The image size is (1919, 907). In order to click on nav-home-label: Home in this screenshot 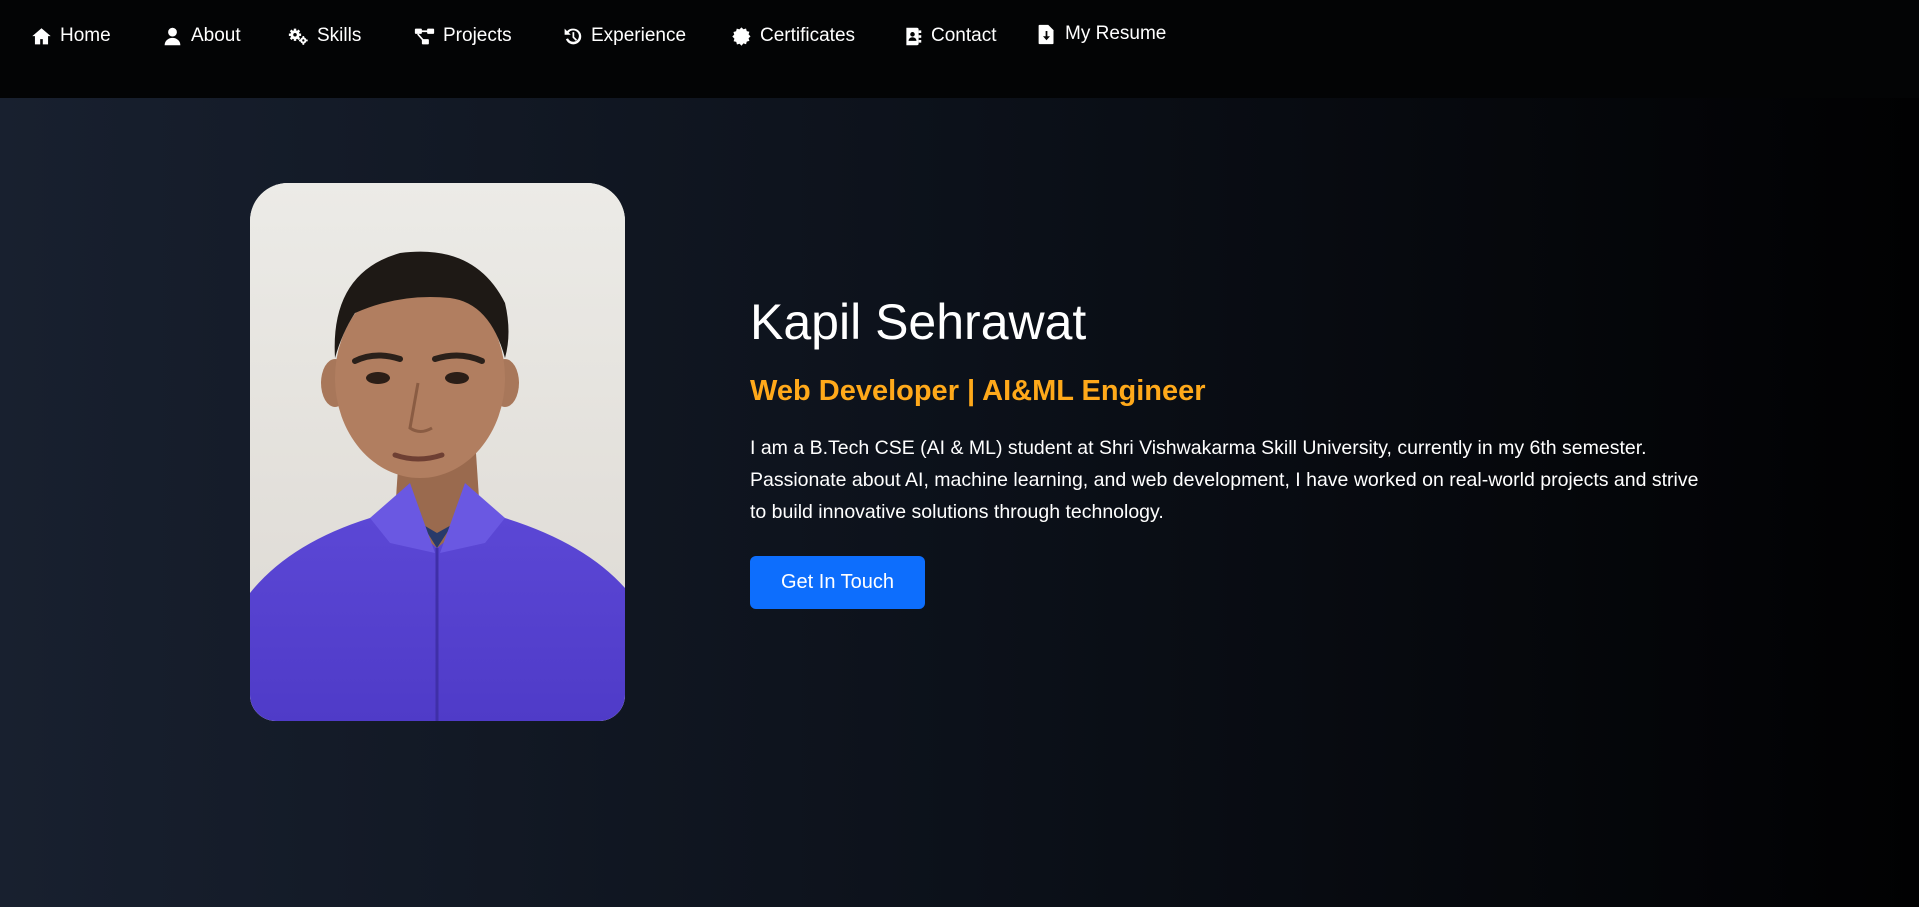, I will do `click(85, 35)`.